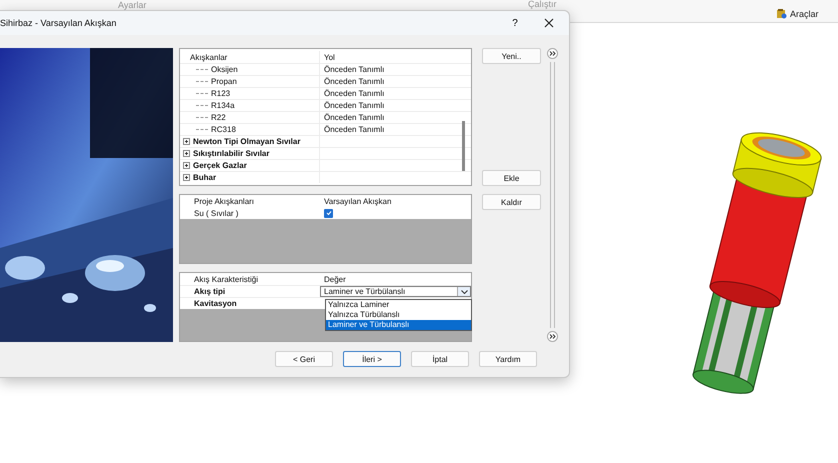 The image size is (838, 463). I want to click on group-label: Ayarlar, so click(132, 5).